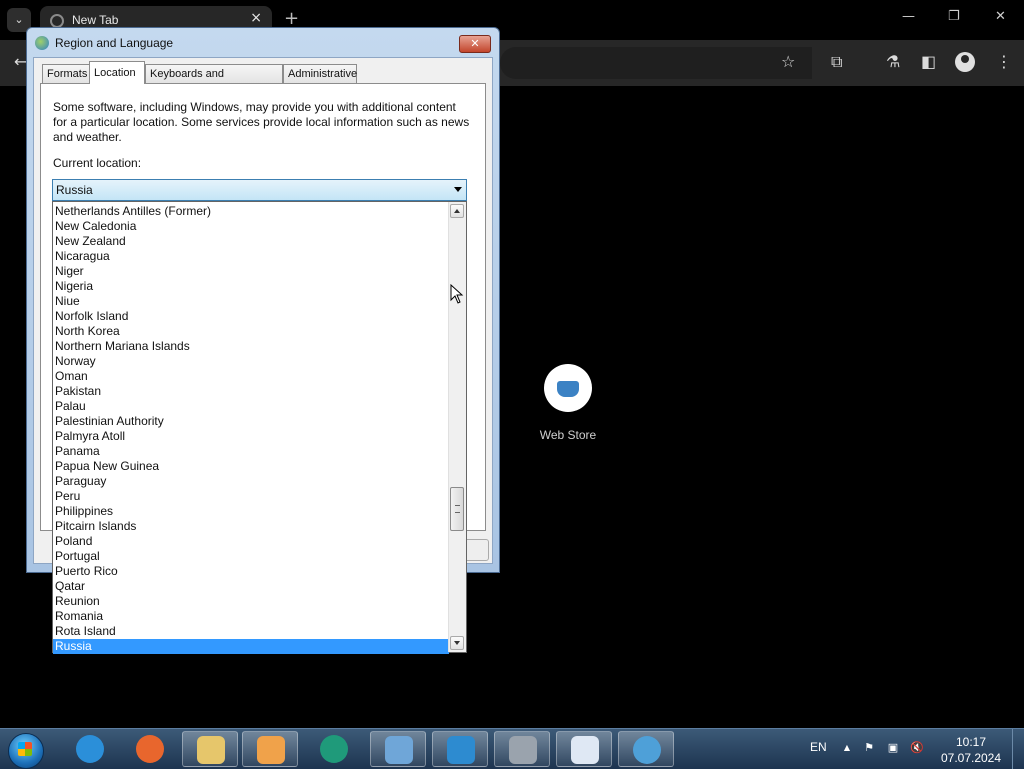  I want to click on profile-avatar-icon, so click(965, 62).